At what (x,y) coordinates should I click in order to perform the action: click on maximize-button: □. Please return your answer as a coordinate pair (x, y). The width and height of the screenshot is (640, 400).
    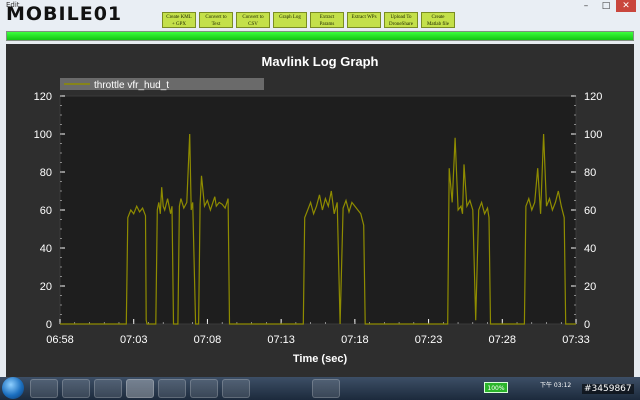
    Looking at the image, I should click on (606, 6).